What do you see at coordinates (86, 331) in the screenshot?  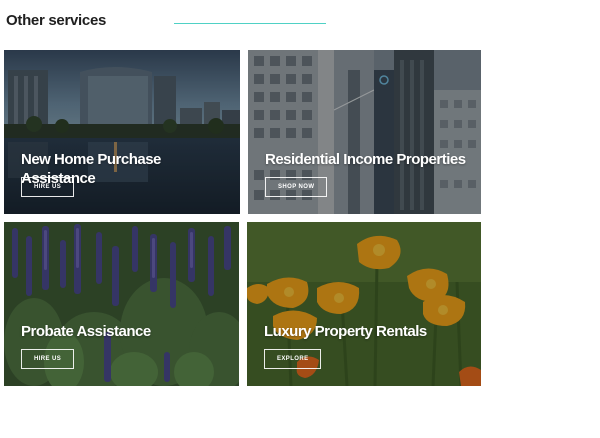 I see `card-title: Probate Assistance` at bounding box center [86, 331].